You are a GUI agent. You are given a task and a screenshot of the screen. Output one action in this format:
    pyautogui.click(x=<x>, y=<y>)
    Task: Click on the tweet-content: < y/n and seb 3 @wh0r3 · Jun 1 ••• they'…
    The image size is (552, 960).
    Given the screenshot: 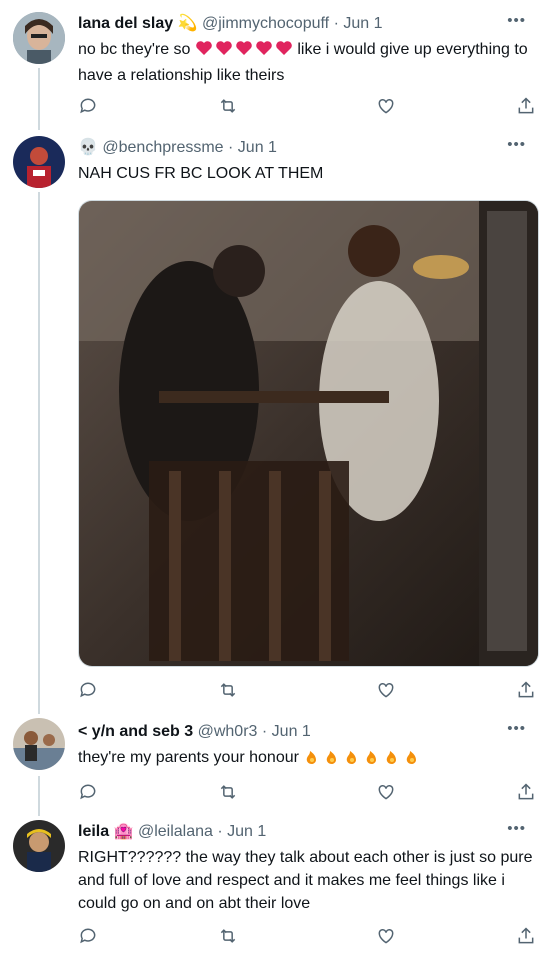 What is the action you would take?
    pyautogui.click(x=309, y=746)
    